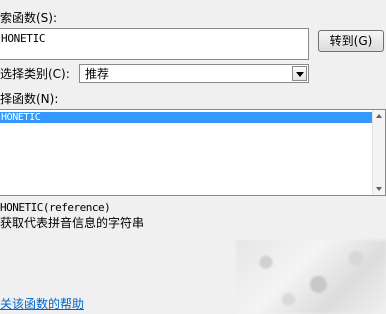 This screenshot has width=386, height=314. I want to click on list-item-selected: HONETIC, so click(186, 117).